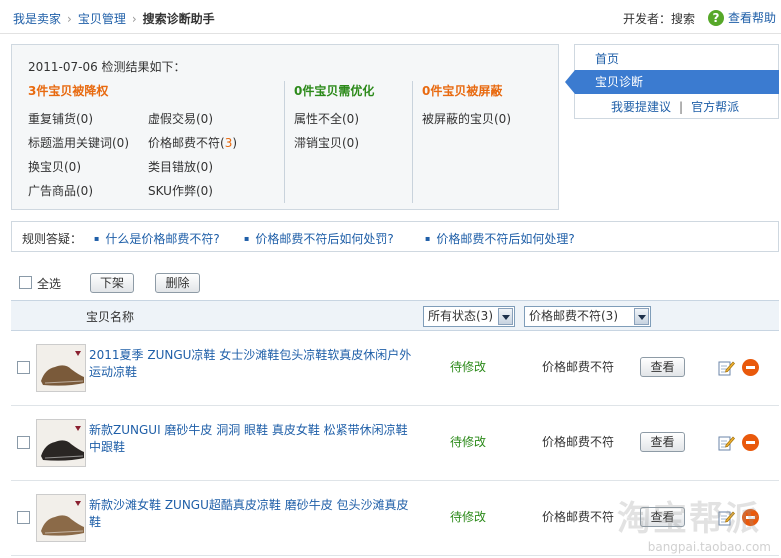 This screenshot has height=558, width=781. I want to click on developer-label: 开发者：搜索, so click(659, 19).